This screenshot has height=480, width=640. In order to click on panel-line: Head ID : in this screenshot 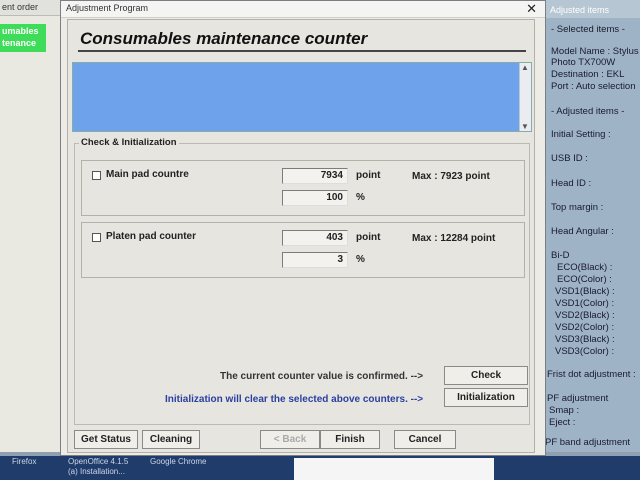, I will do `click(571, 183)`.